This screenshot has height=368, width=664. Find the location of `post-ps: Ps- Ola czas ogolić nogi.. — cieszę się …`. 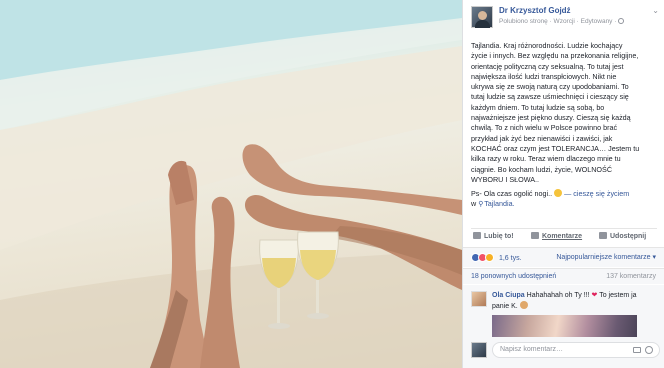

post-ps: Ps- Ola czas ogolić nogi.. — cieszę się … is located at coordinates (565, 199).